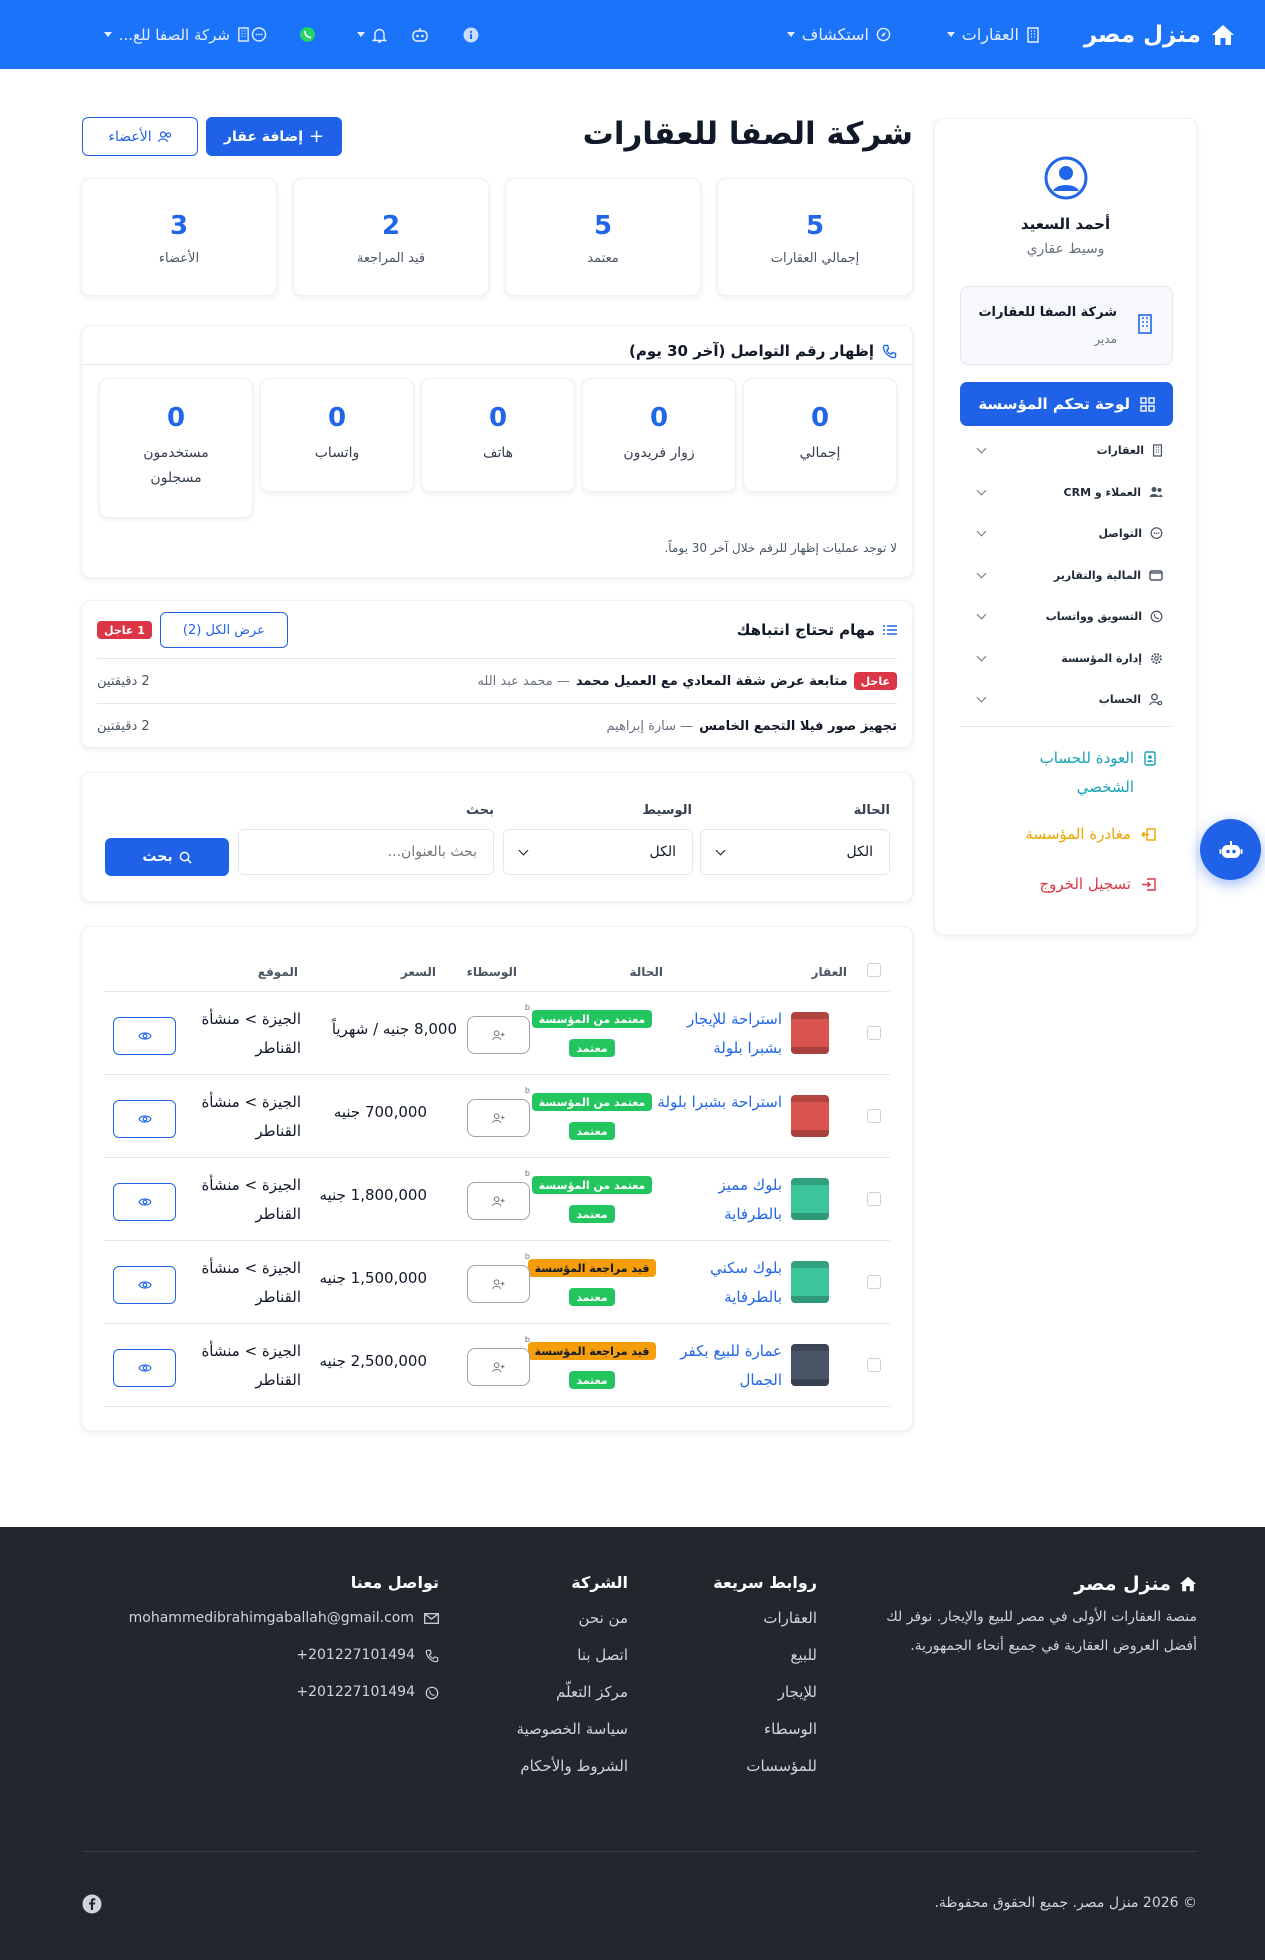 This screenshot has height=1960, width=1265. I want to click on help-button, so click(471, 34).